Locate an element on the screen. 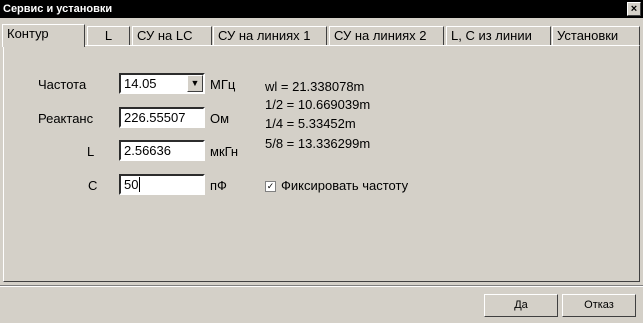 The image size is (643, 323). tab-label: СУ на LC is located at coordinates (165, 35).